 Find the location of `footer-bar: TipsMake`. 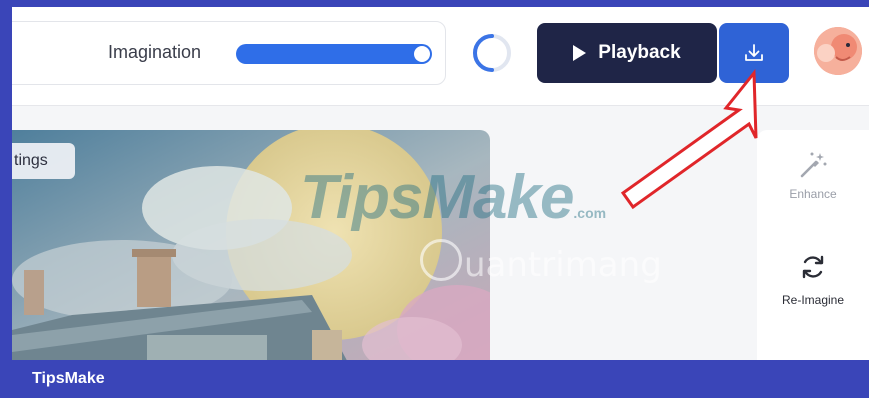

footer-bar: TipsMake is located at coordinates (440, 379).